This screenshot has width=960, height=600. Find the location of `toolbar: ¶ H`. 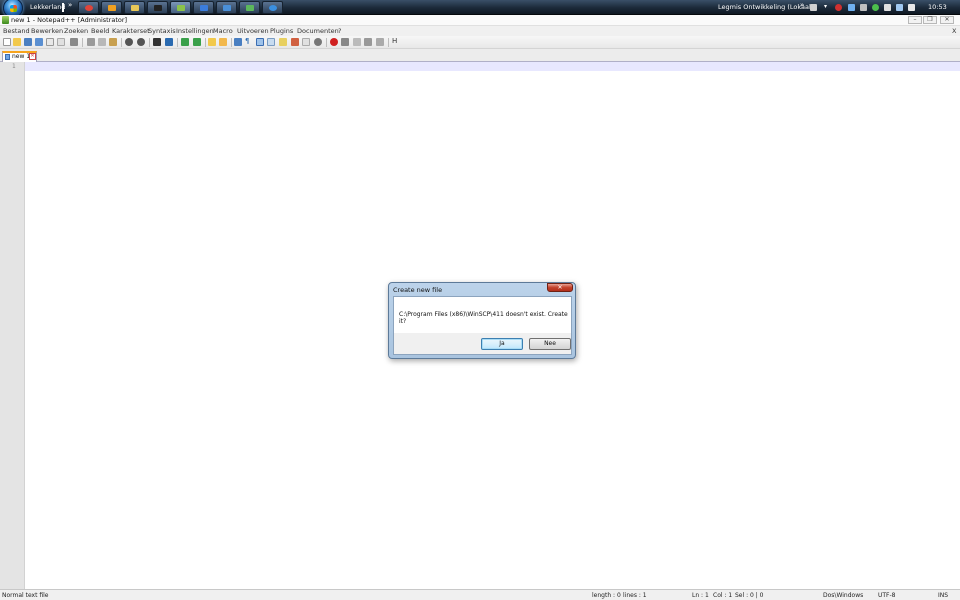

toolbar: ¶ H is located at coordinates (480, 42).